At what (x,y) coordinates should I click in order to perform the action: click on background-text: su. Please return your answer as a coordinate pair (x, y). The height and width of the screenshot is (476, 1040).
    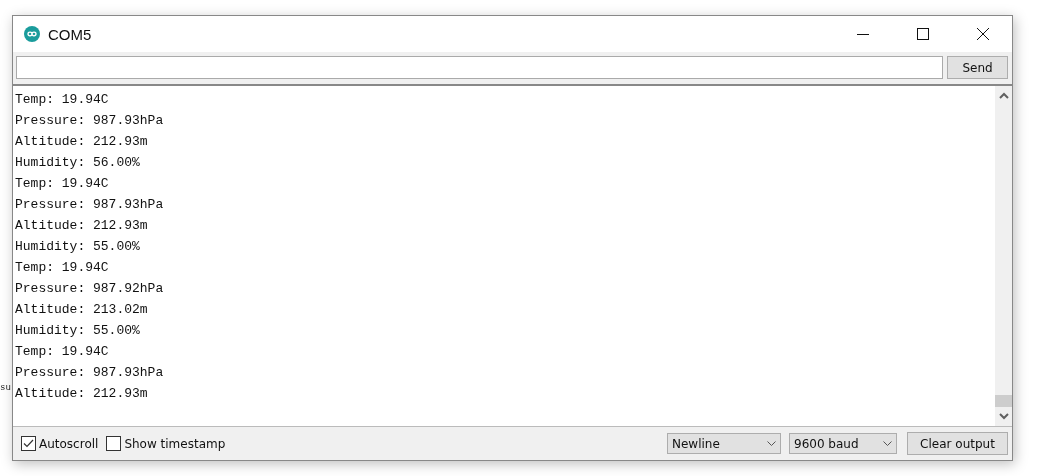
    Looking at the image, I should click on (5, 388).